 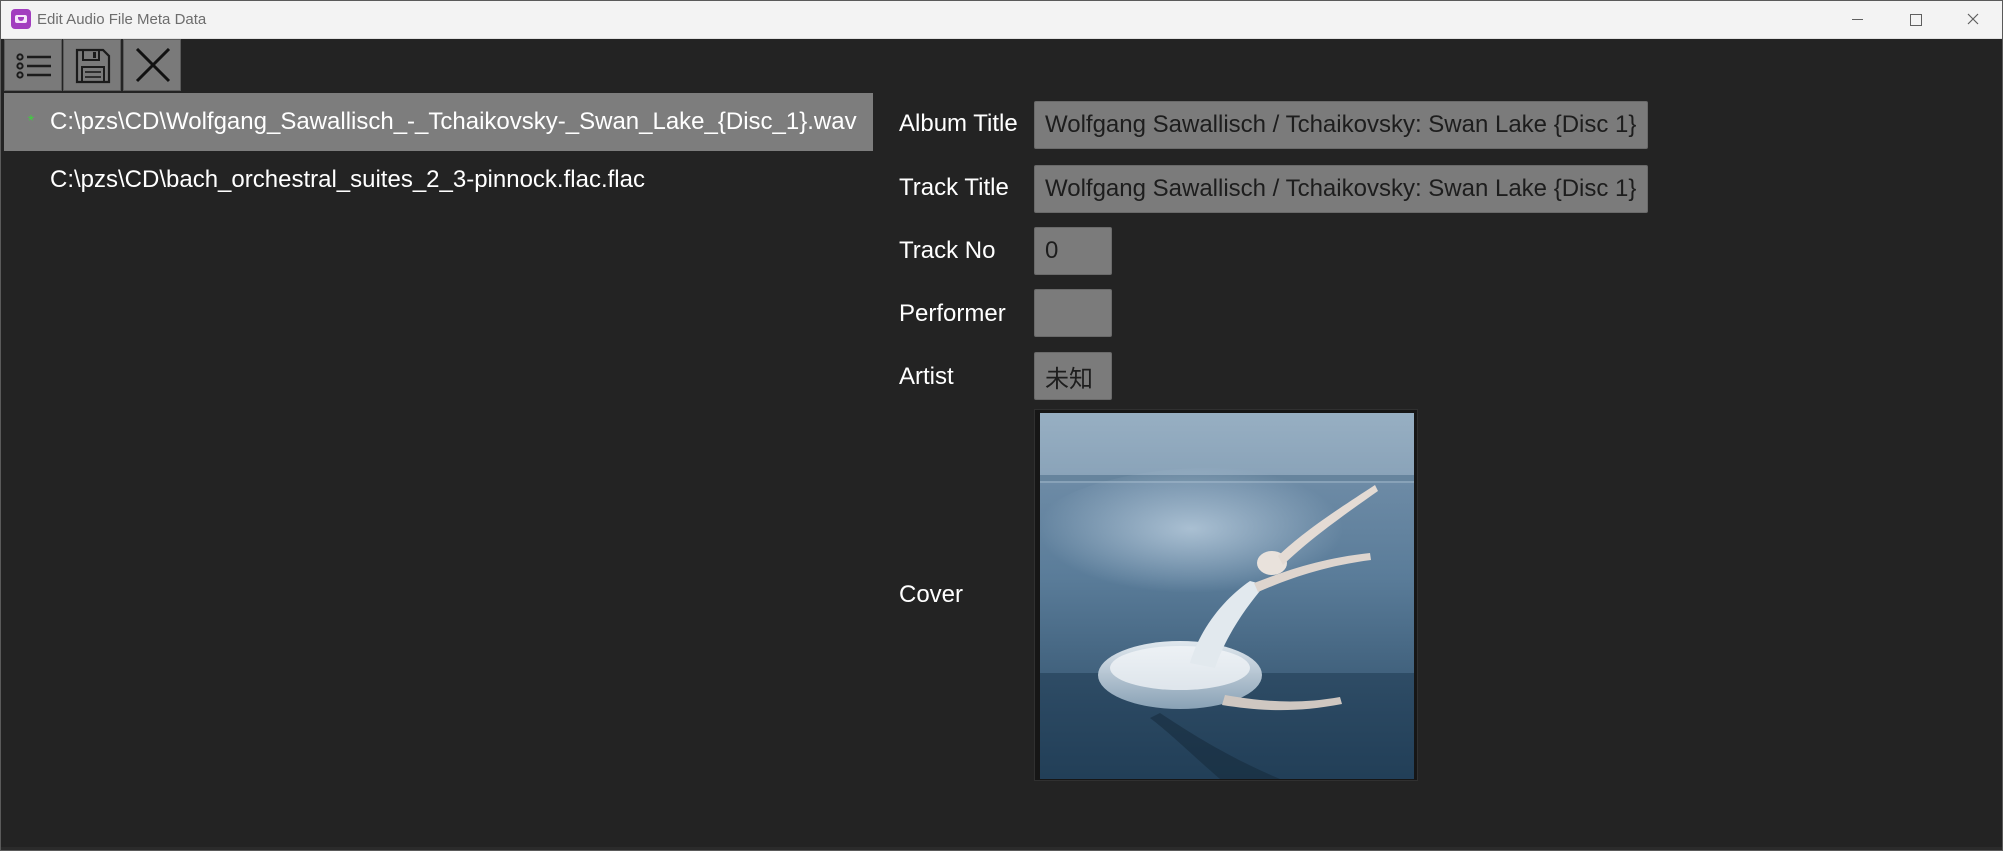 I want to click on window-title: Edit Audio File Meta Data, so click(x=122, y=19).